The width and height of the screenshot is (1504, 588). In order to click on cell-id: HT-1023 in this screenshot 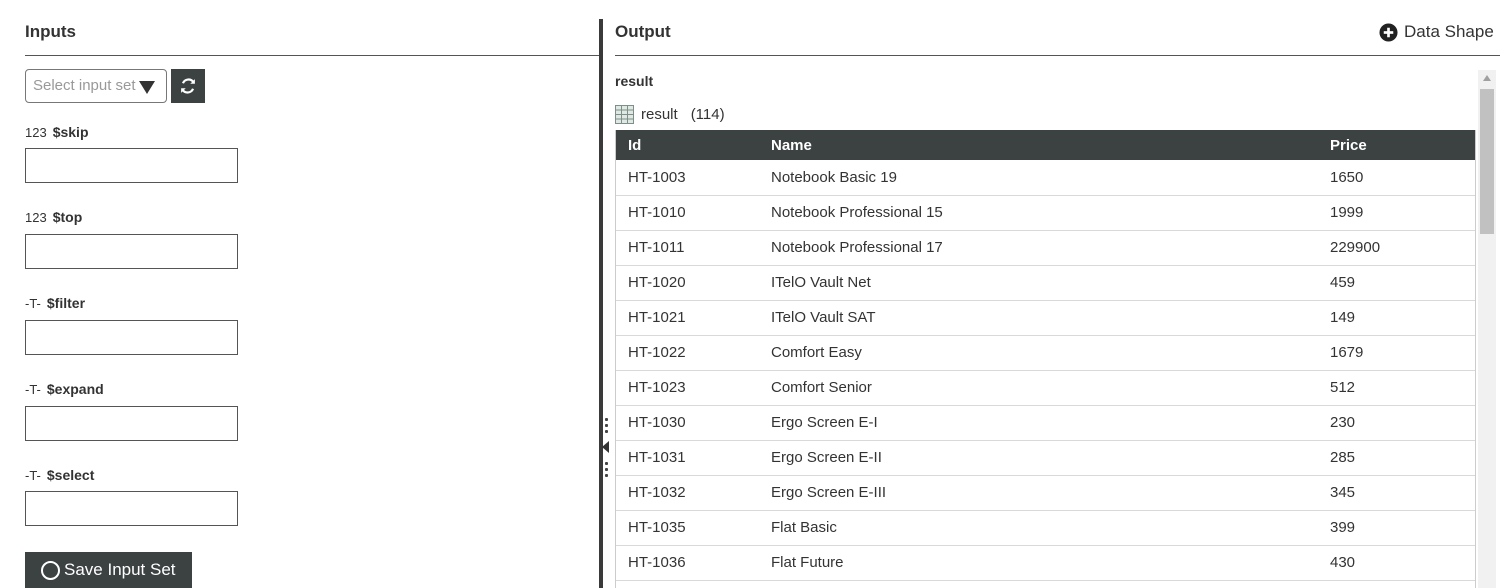, I will do `click(687, 388)`.